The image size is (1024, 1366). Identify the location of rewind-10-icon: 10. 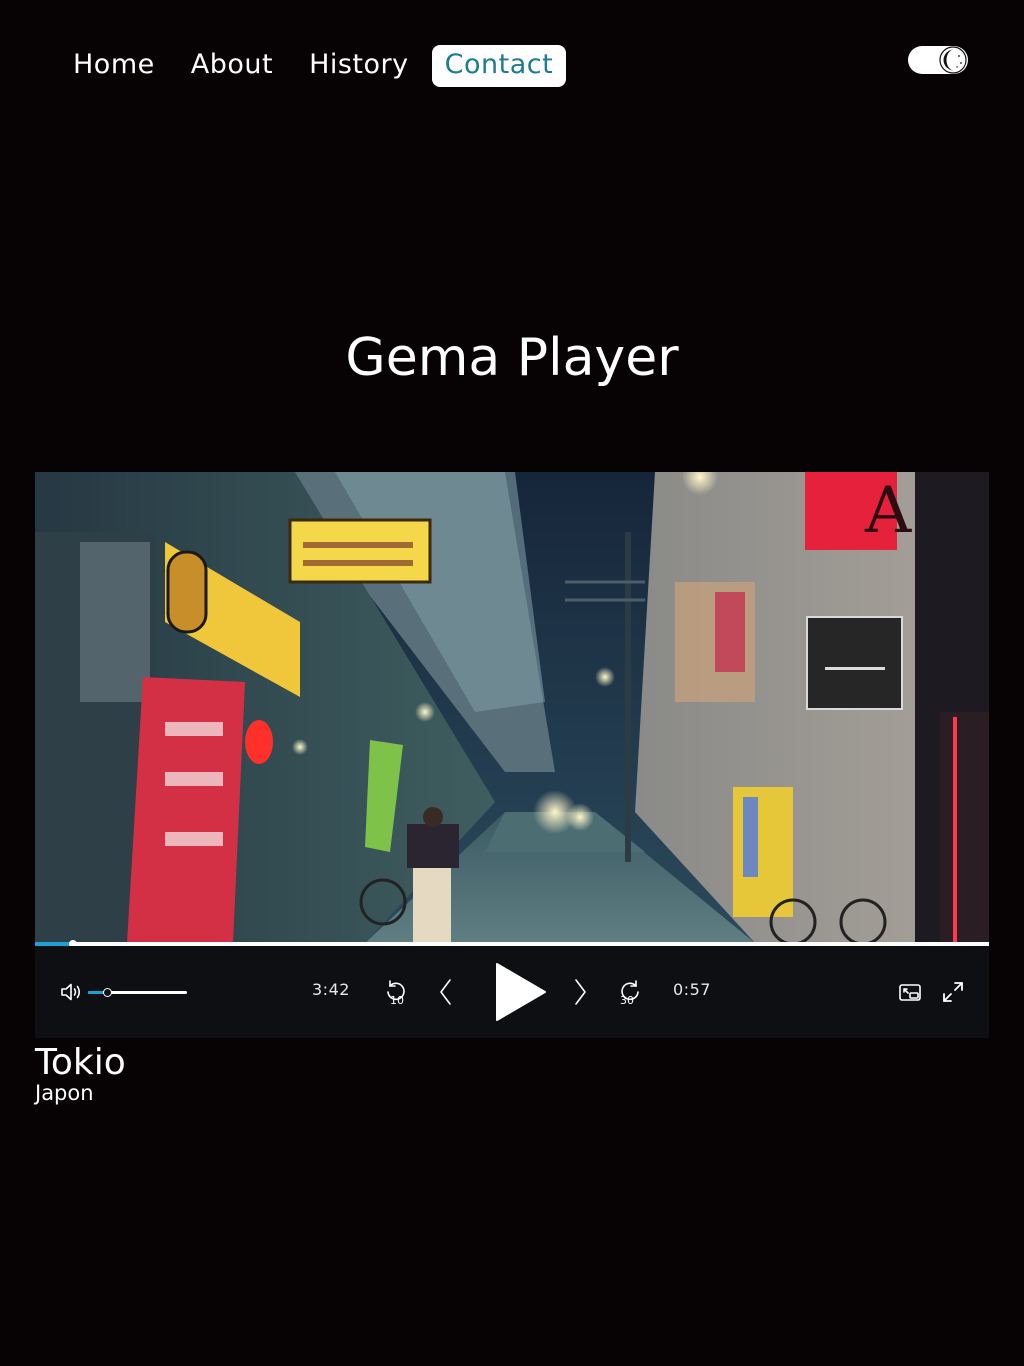
(397, 992).